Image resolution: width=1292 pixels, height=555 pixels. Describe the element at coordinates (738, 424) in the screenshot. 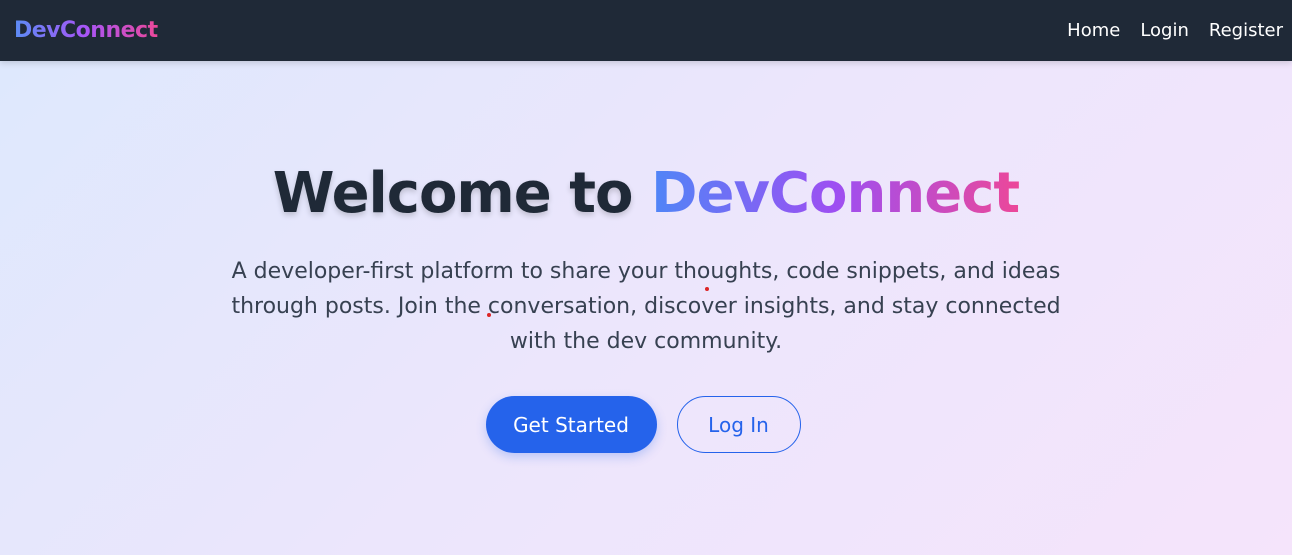

I see `log-in-button: Log In` at that location.